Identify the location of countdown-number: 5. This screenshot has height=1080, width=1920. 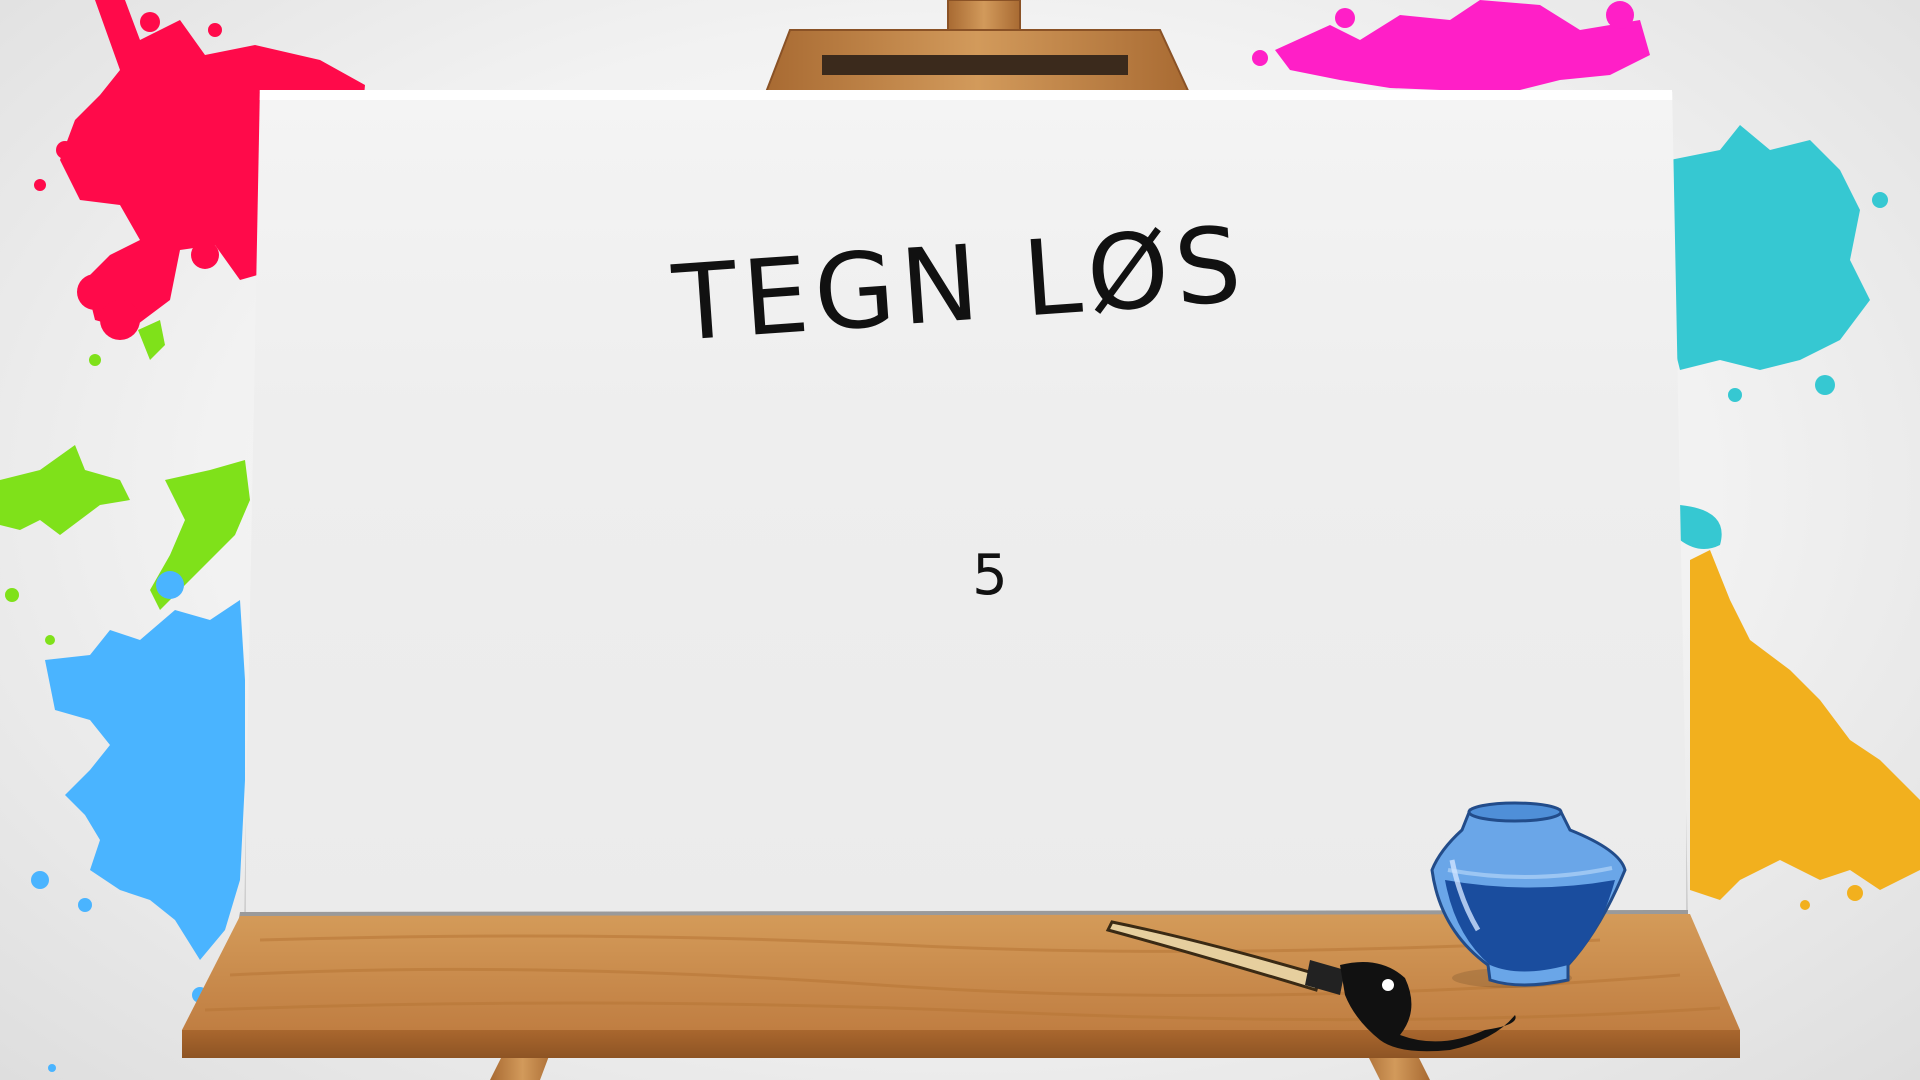
(990, 575).